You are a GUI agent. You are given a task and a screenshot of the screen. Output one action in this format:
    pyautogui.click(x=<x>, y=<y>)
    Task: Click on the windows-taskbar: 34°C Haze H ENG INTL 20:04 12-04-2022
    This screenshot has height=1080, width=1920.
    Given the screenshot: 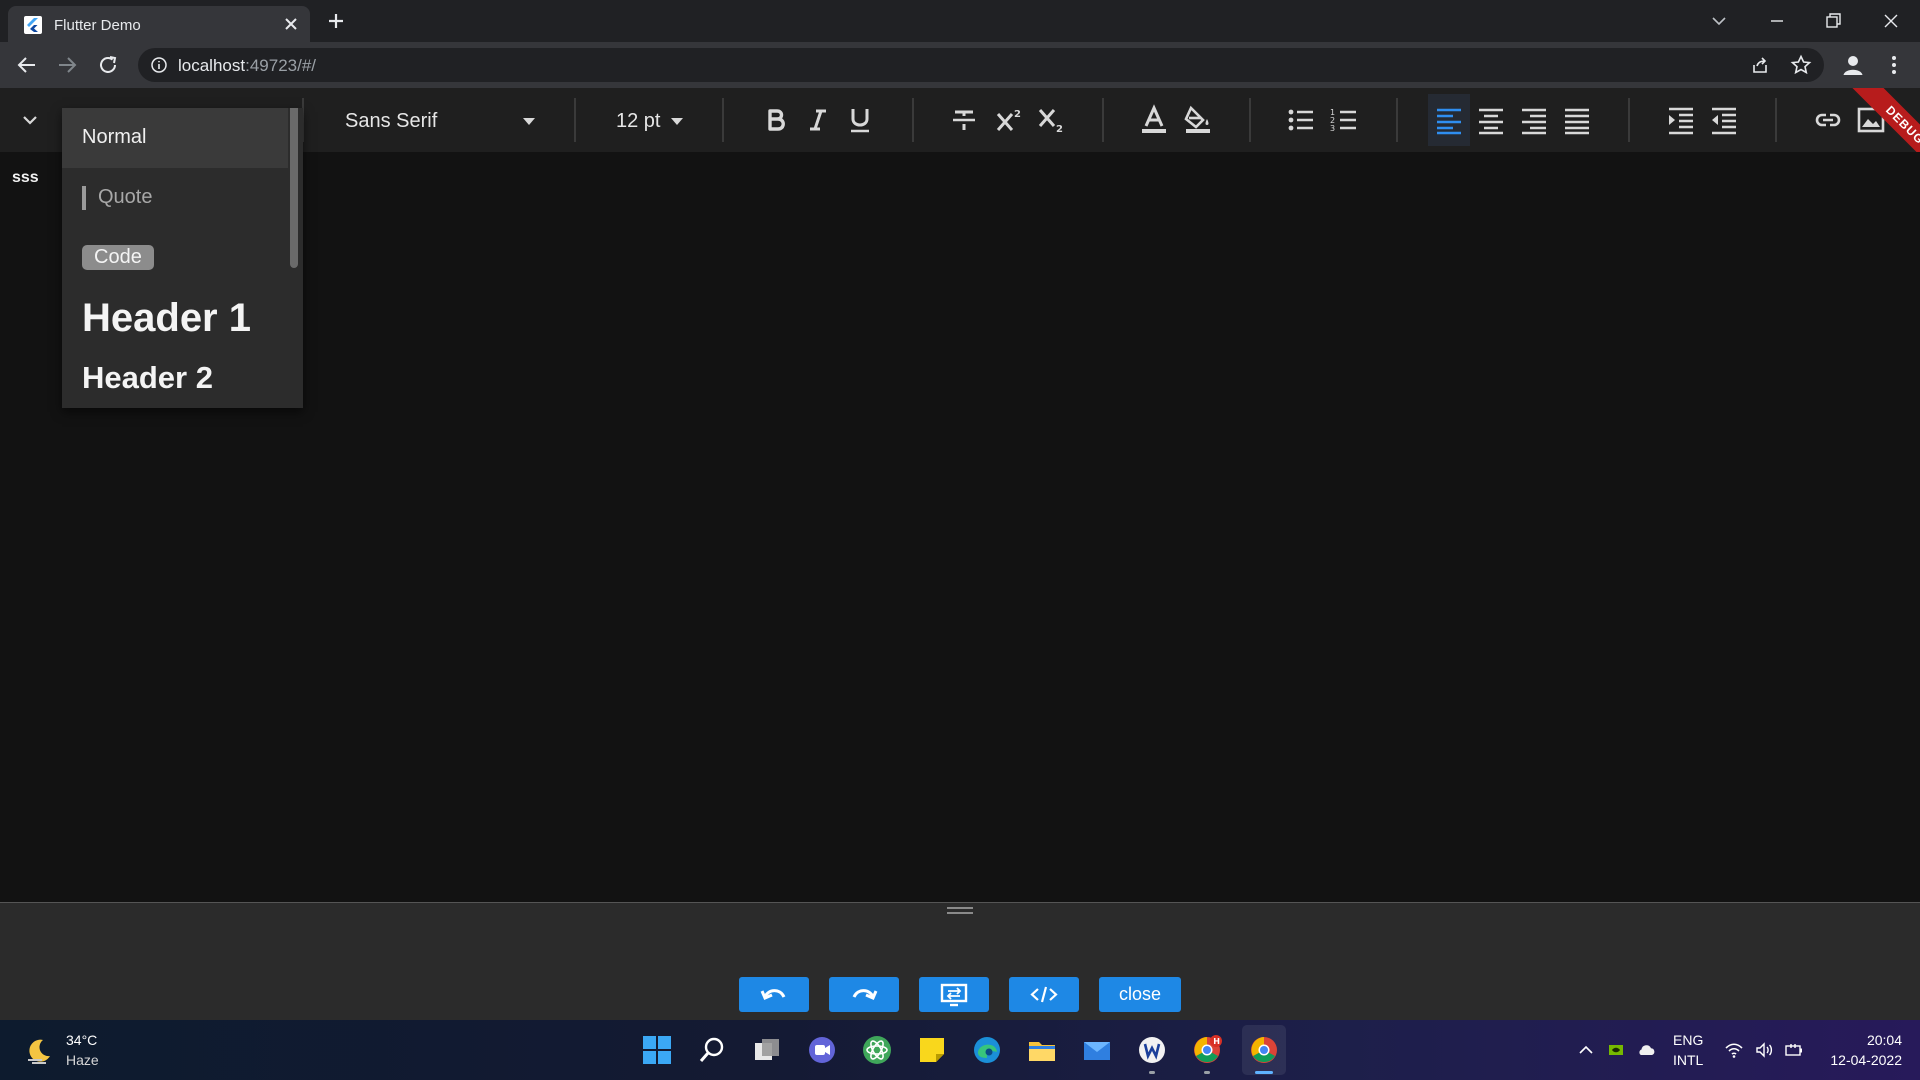 What is the action you would take?
    pyautogui.click(x=960, y=1050)
    